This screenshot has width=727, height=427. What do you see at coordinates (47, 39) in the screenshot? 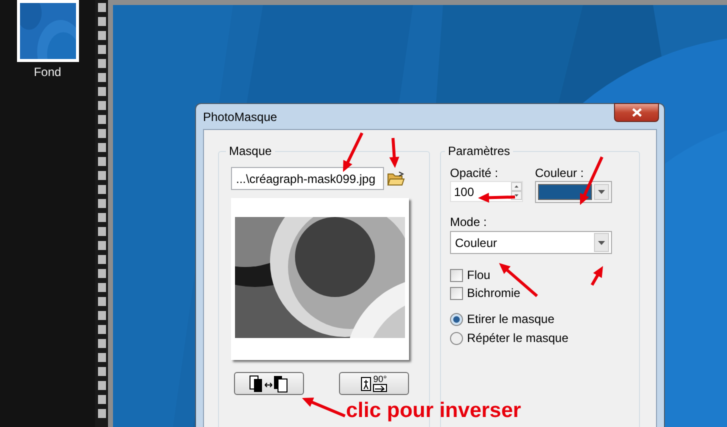
I see `layer-item: Fond` at bounding box center [47, 39].